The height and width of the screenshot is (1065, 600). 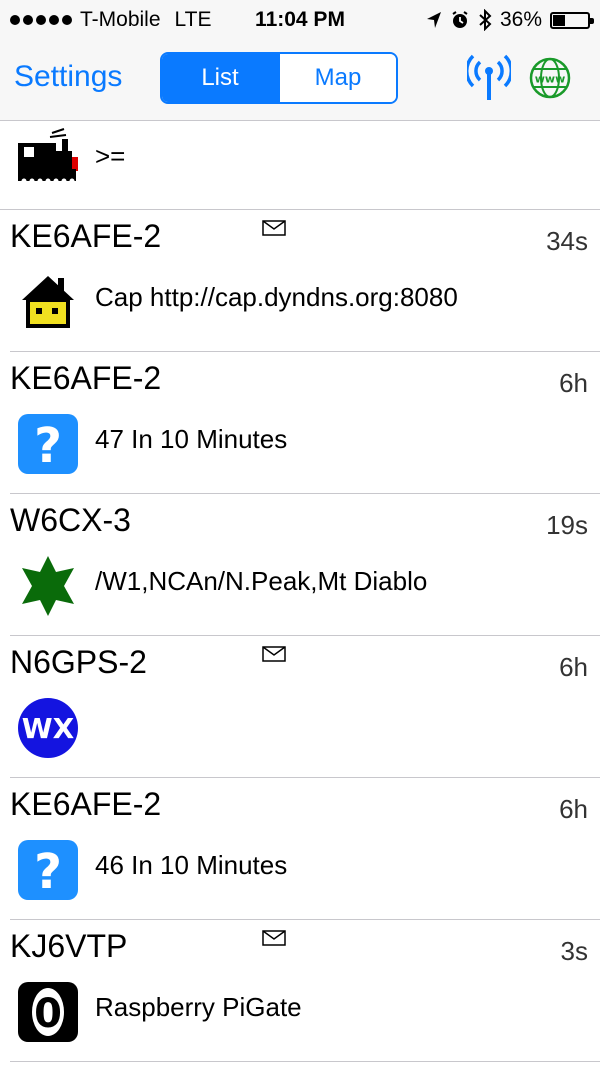 I want to click on list-item: >=, so click(x=300, y=165).